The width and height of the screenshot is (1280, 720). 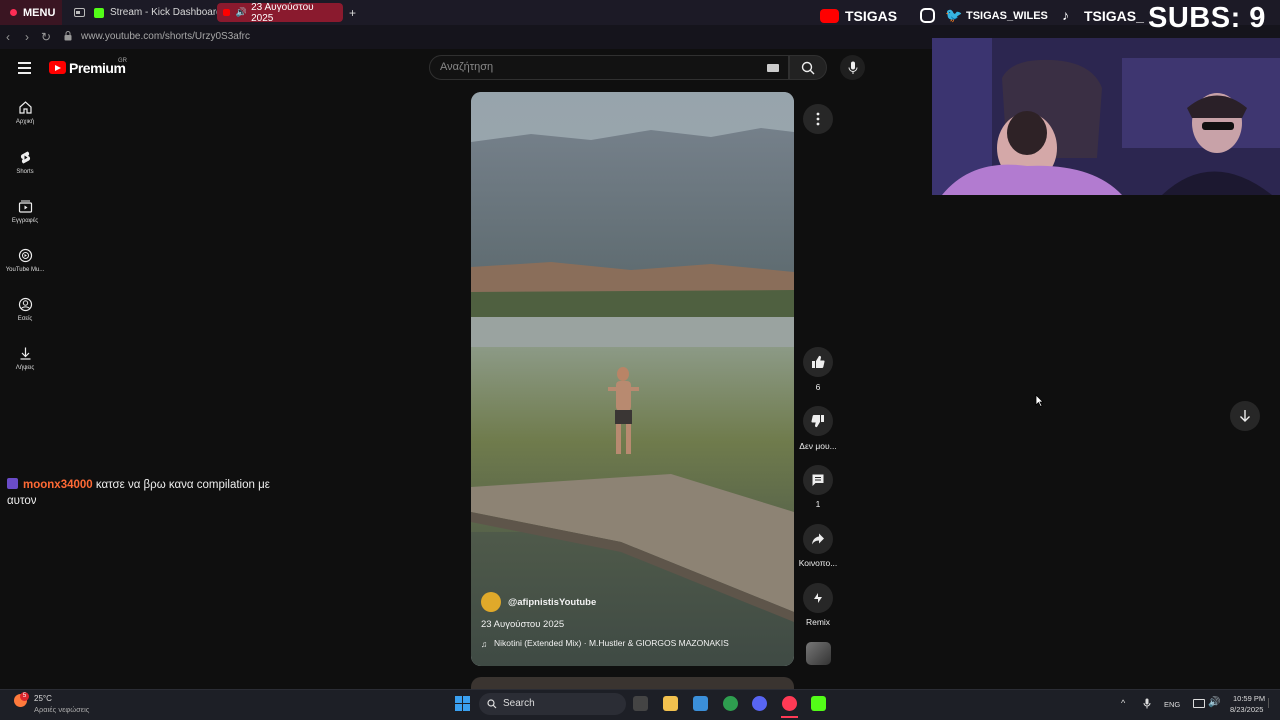 I want to click on search-icon, so click(x=808, y=67).